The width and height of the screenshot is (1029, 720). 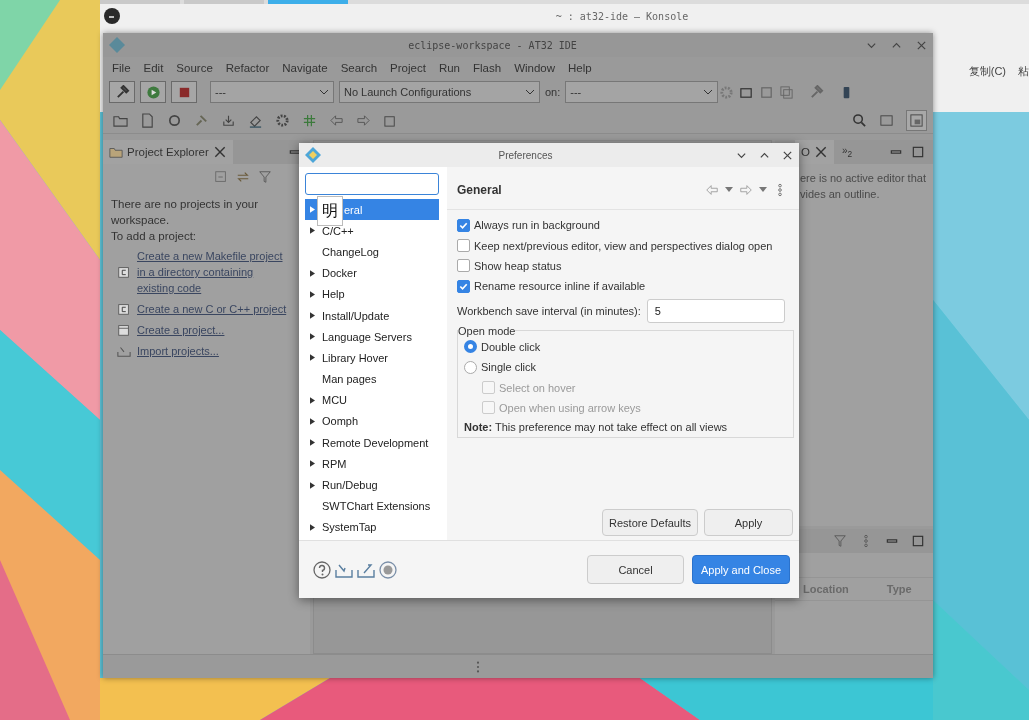 I want to click on stop-button, so click(x=184, y=92).